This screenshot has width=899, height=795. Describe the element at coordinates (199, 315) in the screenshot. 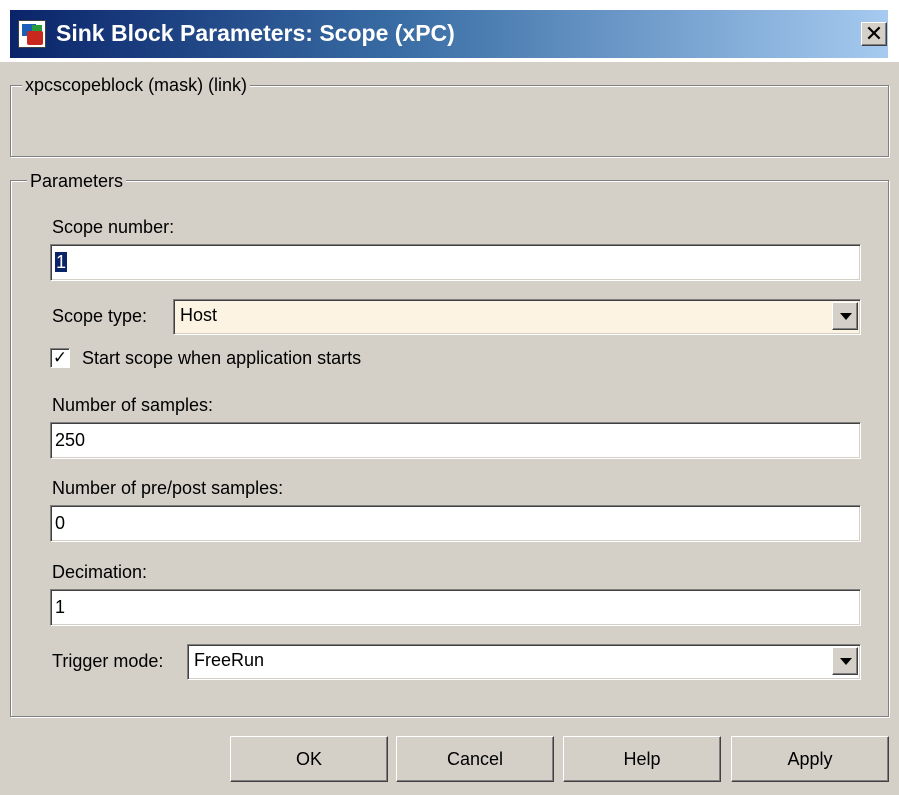

I see `scope-type-value: Host` at that location.